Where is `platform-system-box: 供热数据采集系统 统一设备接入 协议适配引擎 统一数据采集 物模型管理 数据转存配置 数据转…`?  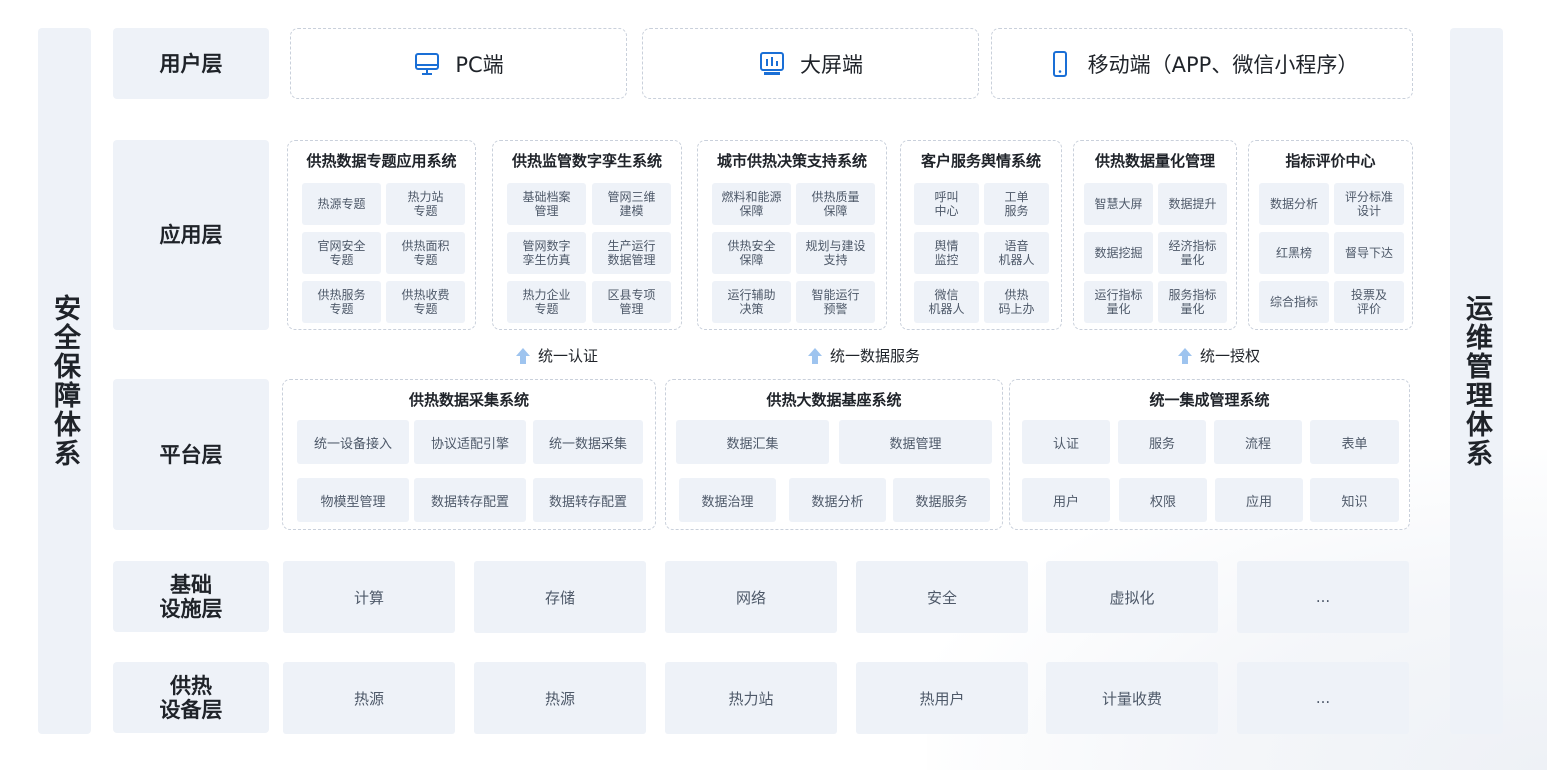
platform-system-box: 供热数据采集系统 统一设备接入 协议适配引擎 统一数据采集 物模型管理 数据转存配置 数据转… is located at coordinates (469, 454).